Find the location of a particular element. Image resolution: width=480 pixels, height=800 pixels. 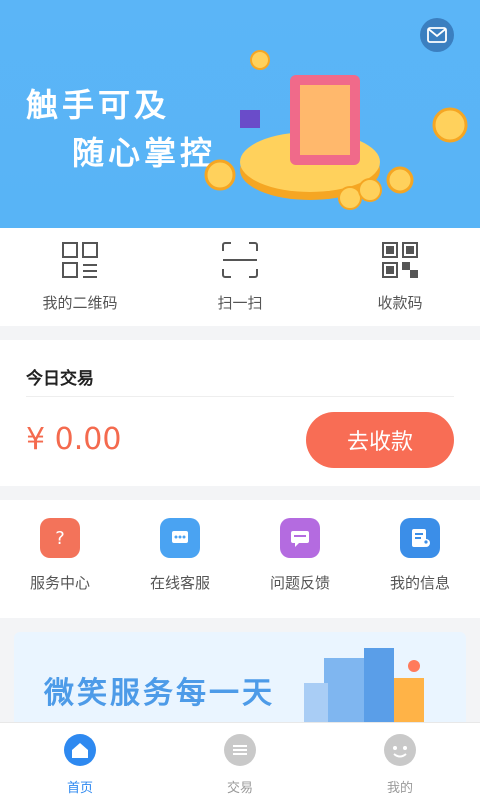

promo-illustration is located at coordinates (364, 688).